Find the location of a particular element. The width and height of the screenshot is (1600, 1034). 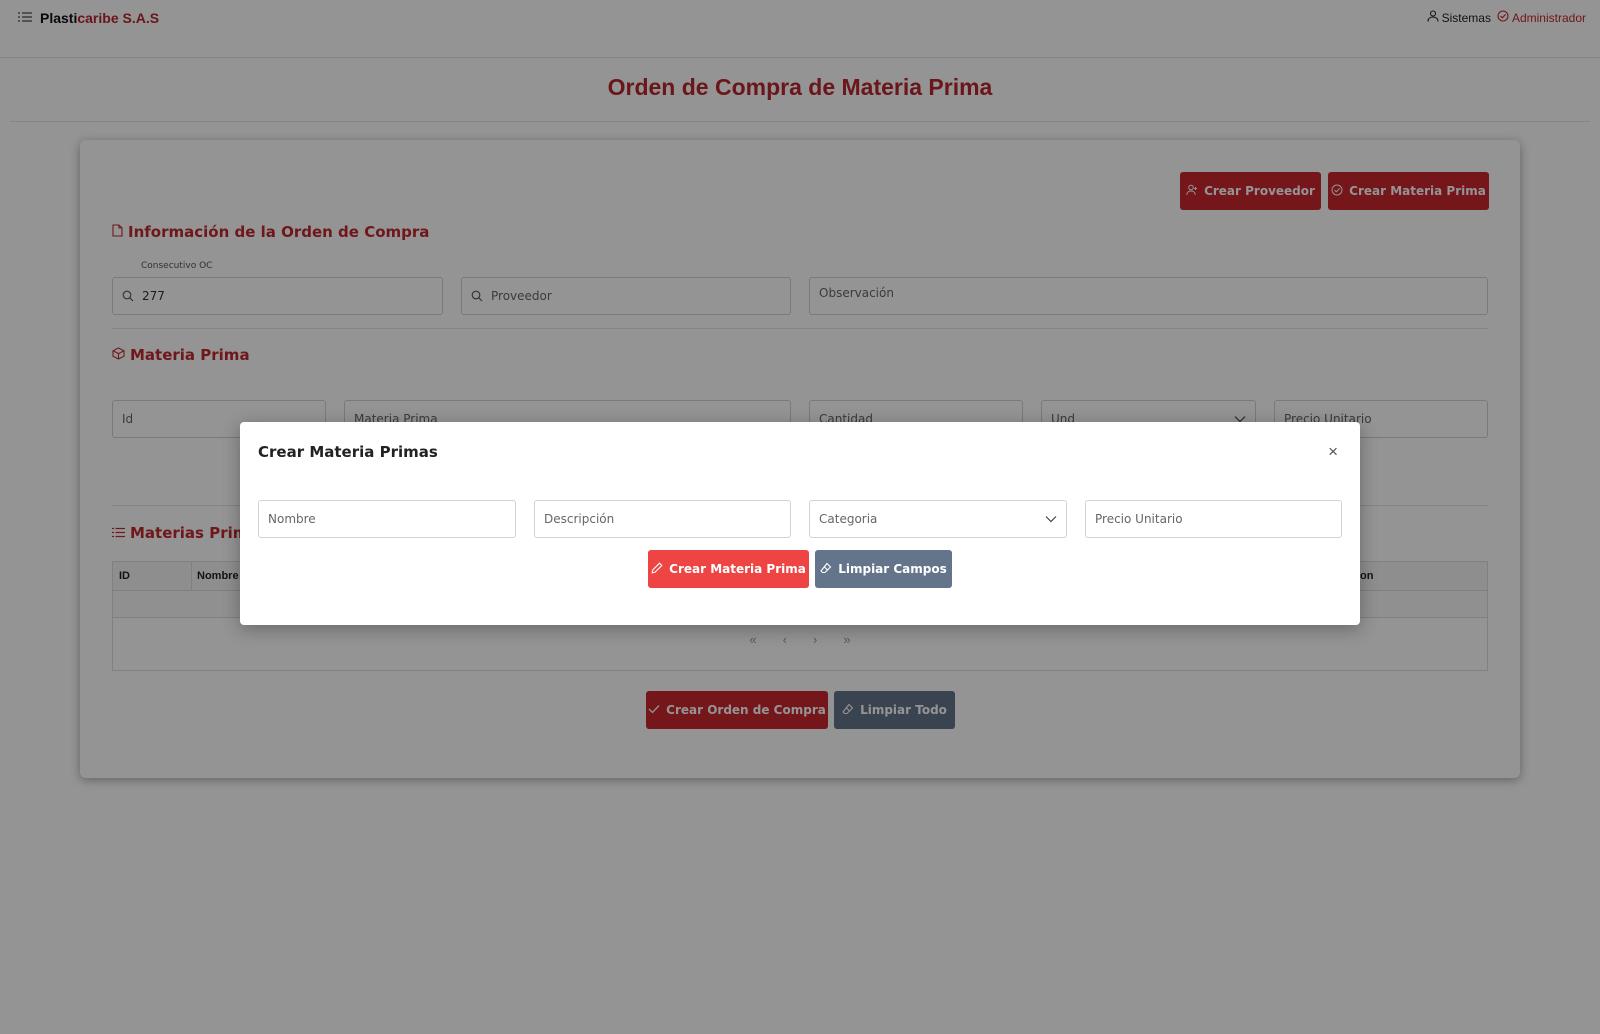

modal-crear-label: Crear Materia Prima is located at coordinates (737, 569).